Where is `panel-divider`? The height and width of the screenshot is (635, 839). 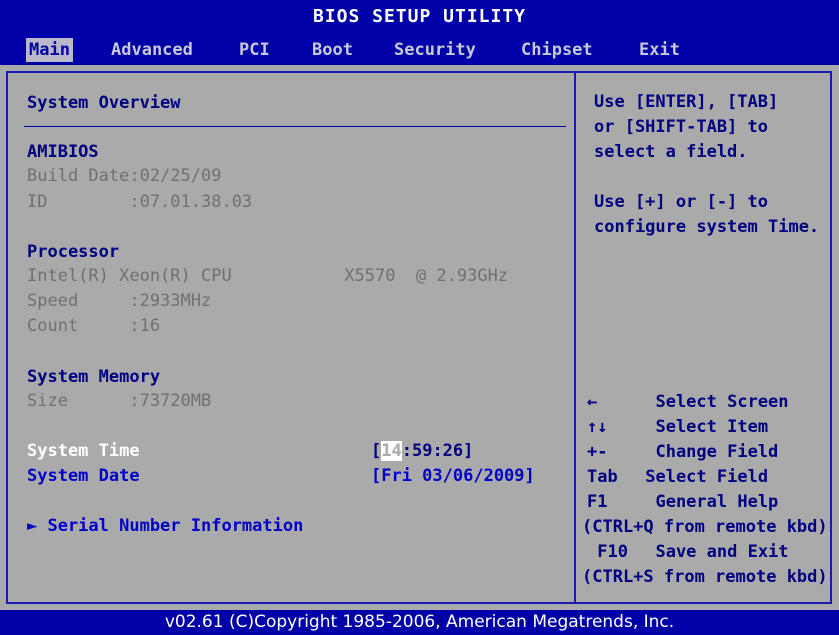
panel-divider is located at coordinates (575, 337).